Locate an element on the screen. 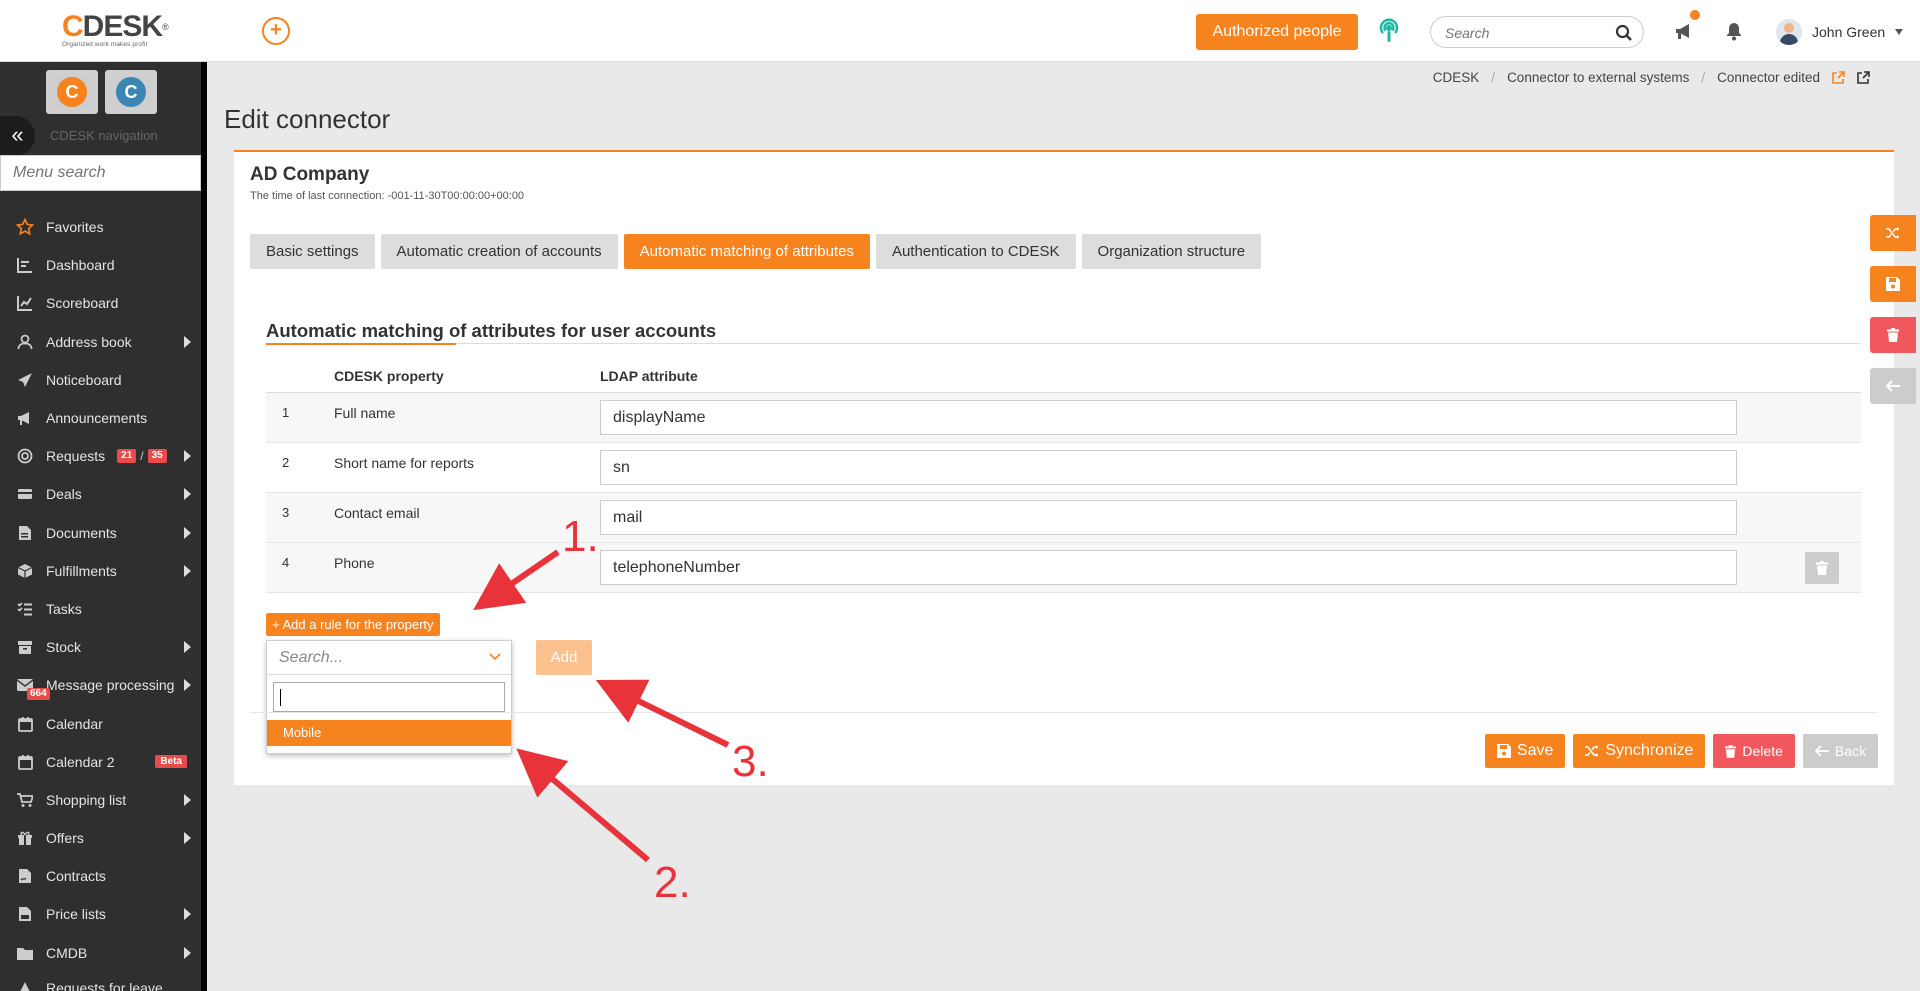  sidebar-item-stock: Stock is located at coordinates (100, 647).